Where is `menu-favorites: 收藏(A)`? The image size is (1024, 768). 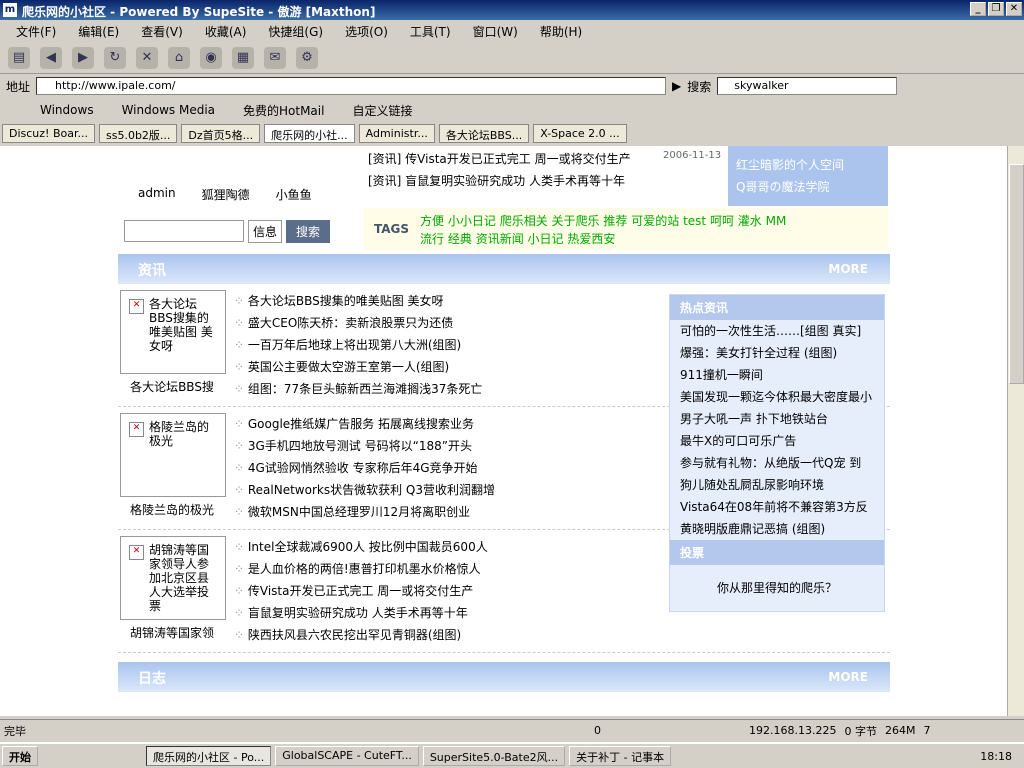 menu-favorites: 收藏(A) is located at coordinates (226, 31).